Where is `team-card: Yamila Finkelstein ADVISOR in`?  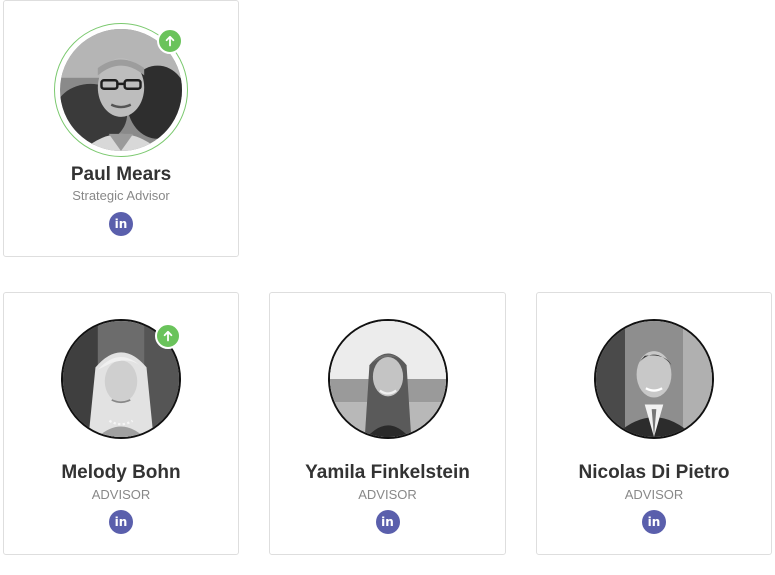 team-card: Yamila Finkelstein ADVISOR in is located at coordinates (387, 423).